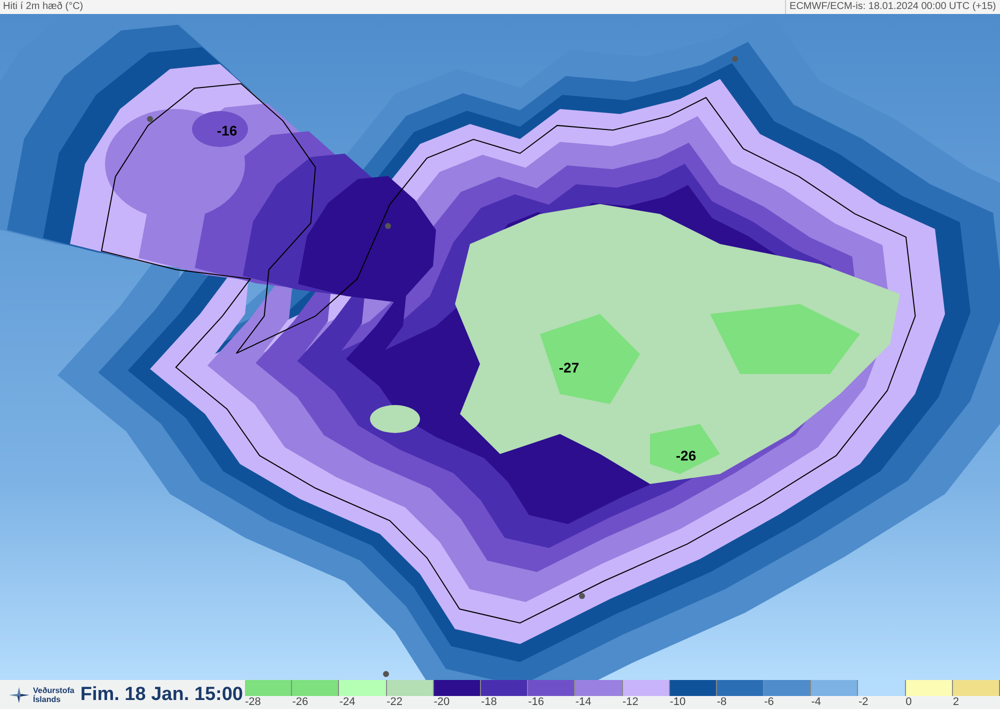 The image size is (1000, 709). Describe the element at coordinates (631, 702) in the screenshot. I see `legend-label: -12` at that location.